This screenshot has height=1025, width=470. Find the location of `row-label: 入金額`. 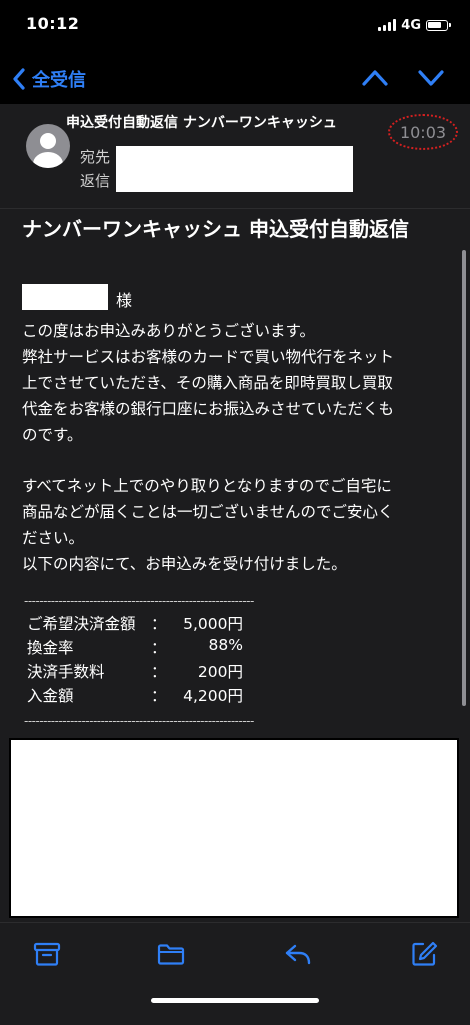

row-label: 入金額 is located at coordinates (50, 696).